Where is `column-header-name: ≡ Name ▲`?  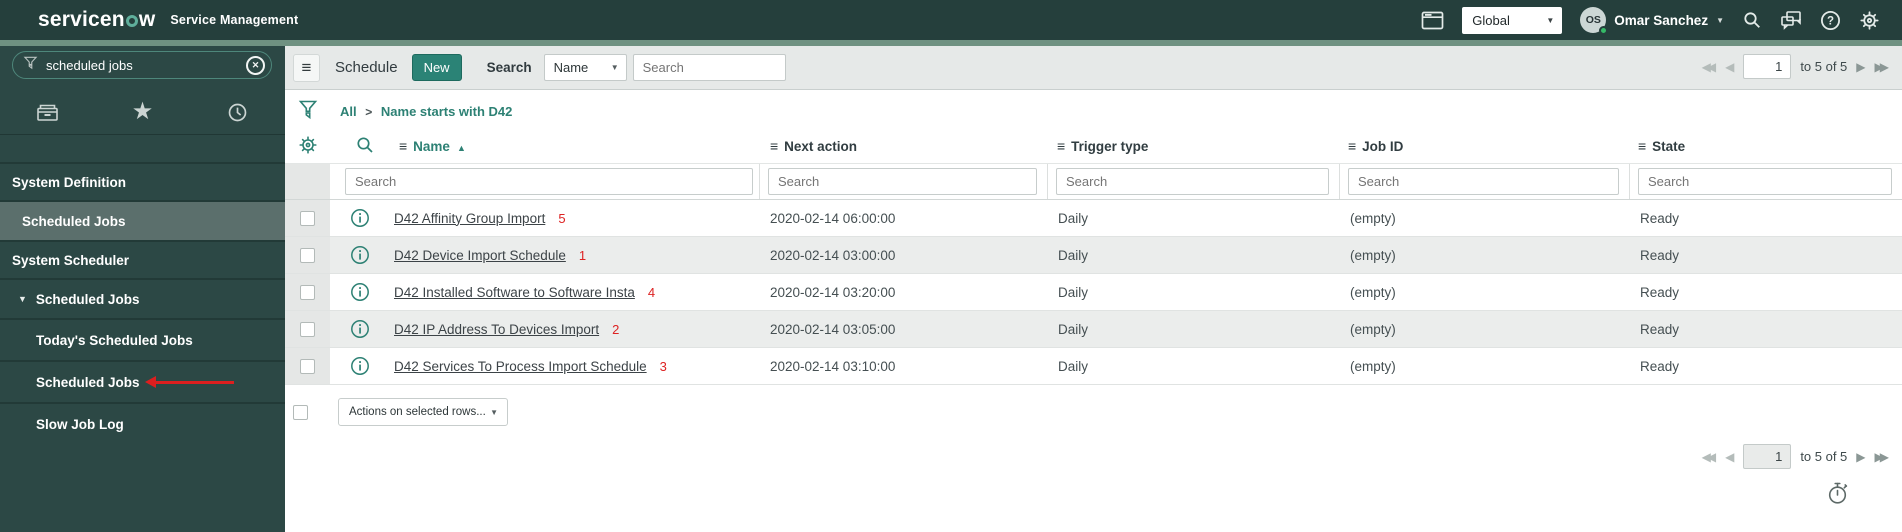 column-header-name: ≡ Name ▲ is located at coordinates (432, 146).